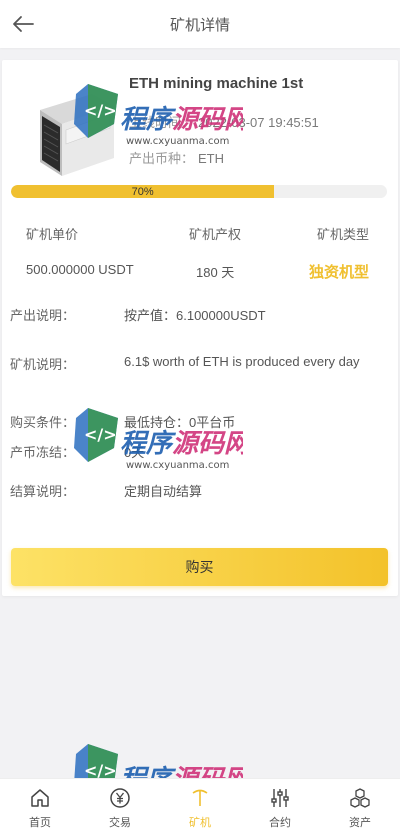 This screenshot has height=835, width=400. What do you see at coordinates (77, 135) in the screenshot?
I see `mining-machine-image` at bounding box center [77, 135].